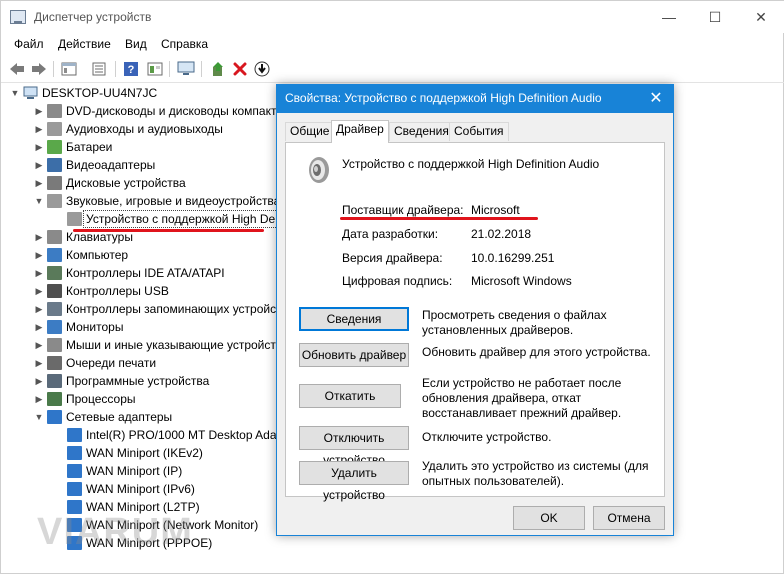 The height and width of the screenshot is (574, 784). I want to click on disk-drive-icon, so click(54, 183).